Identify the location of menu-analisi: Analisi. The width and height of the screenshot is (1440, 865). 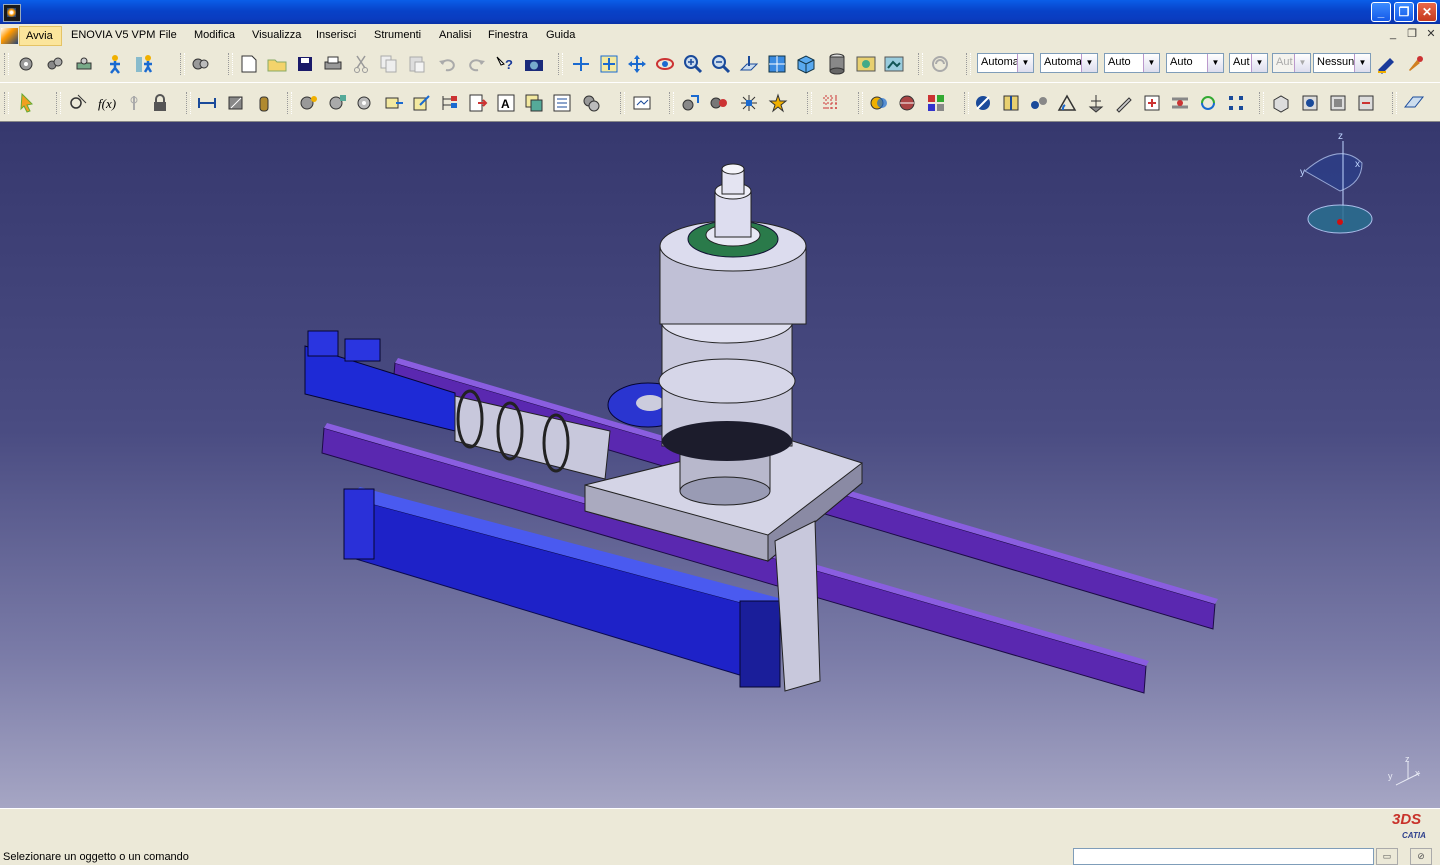
(455, 35).